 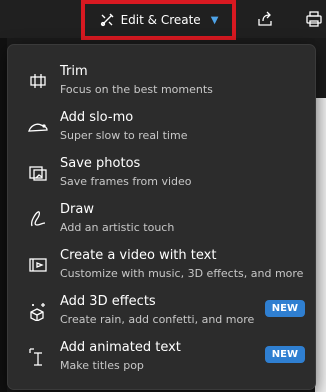 What do you see at coordinates (157, 319) in the screenshot?
I see `menu-item-desc: Create rain, add confetti, and more` at bounding box center [157, 319].